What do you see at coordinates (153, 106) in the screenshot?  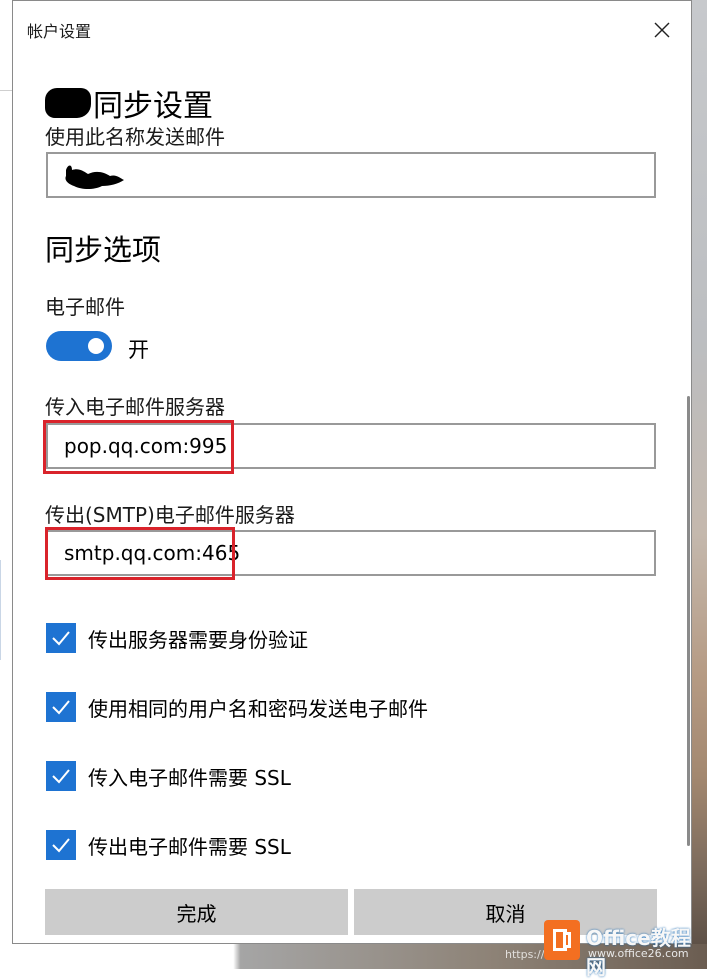 I see `heading-text: 同步设置` at bounding box center [153, 106].